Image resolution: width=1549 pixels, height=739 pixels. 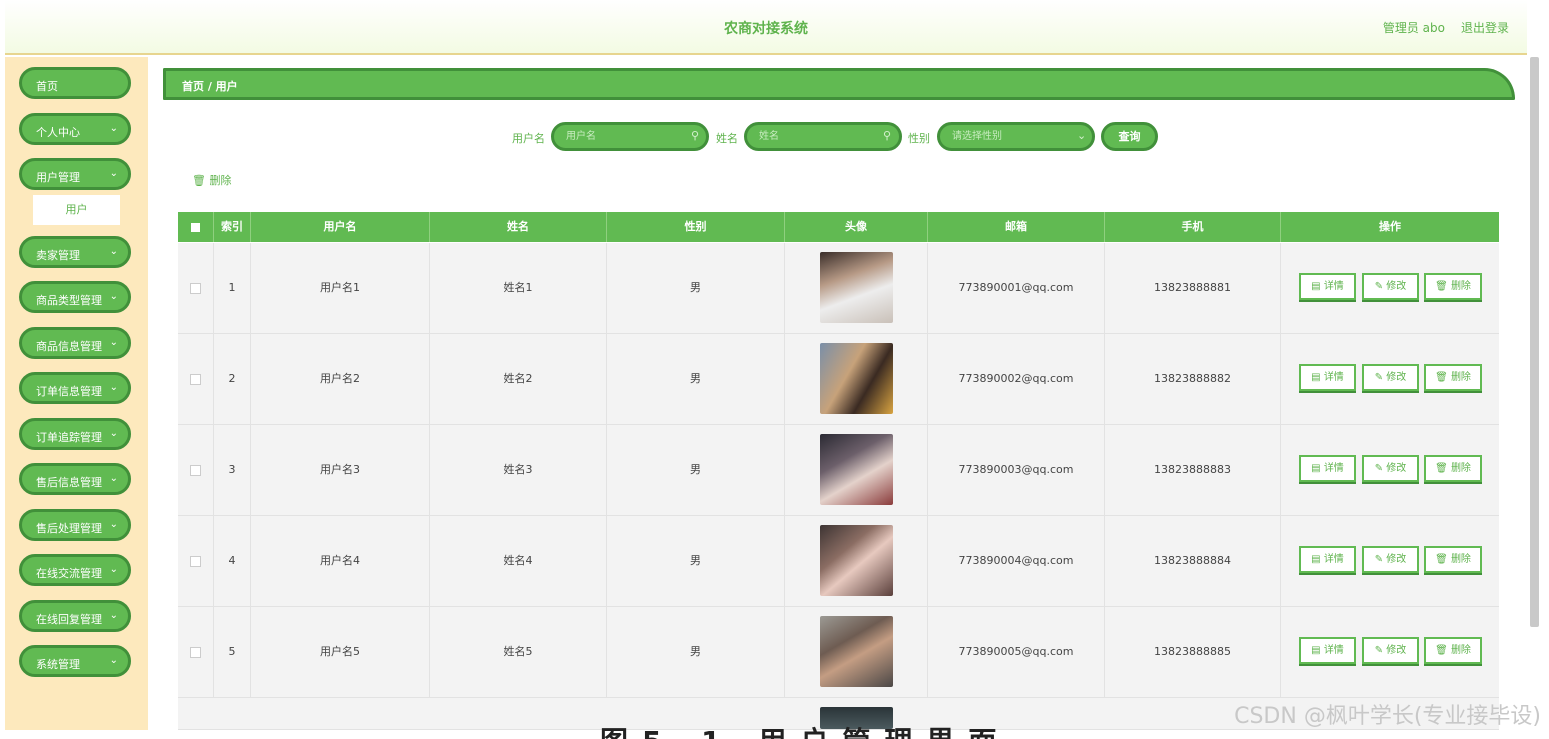 I want to click on cell-phone: 13823888881, so click(x=1193, y=288).